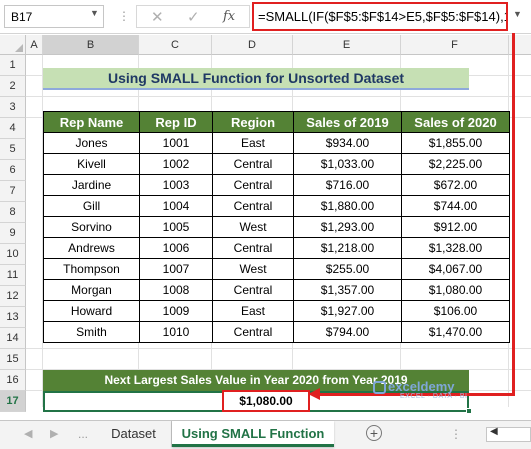  Describe the element at coordinates (13, 275) in the screenshot. I see `row-header: 11` at that location.